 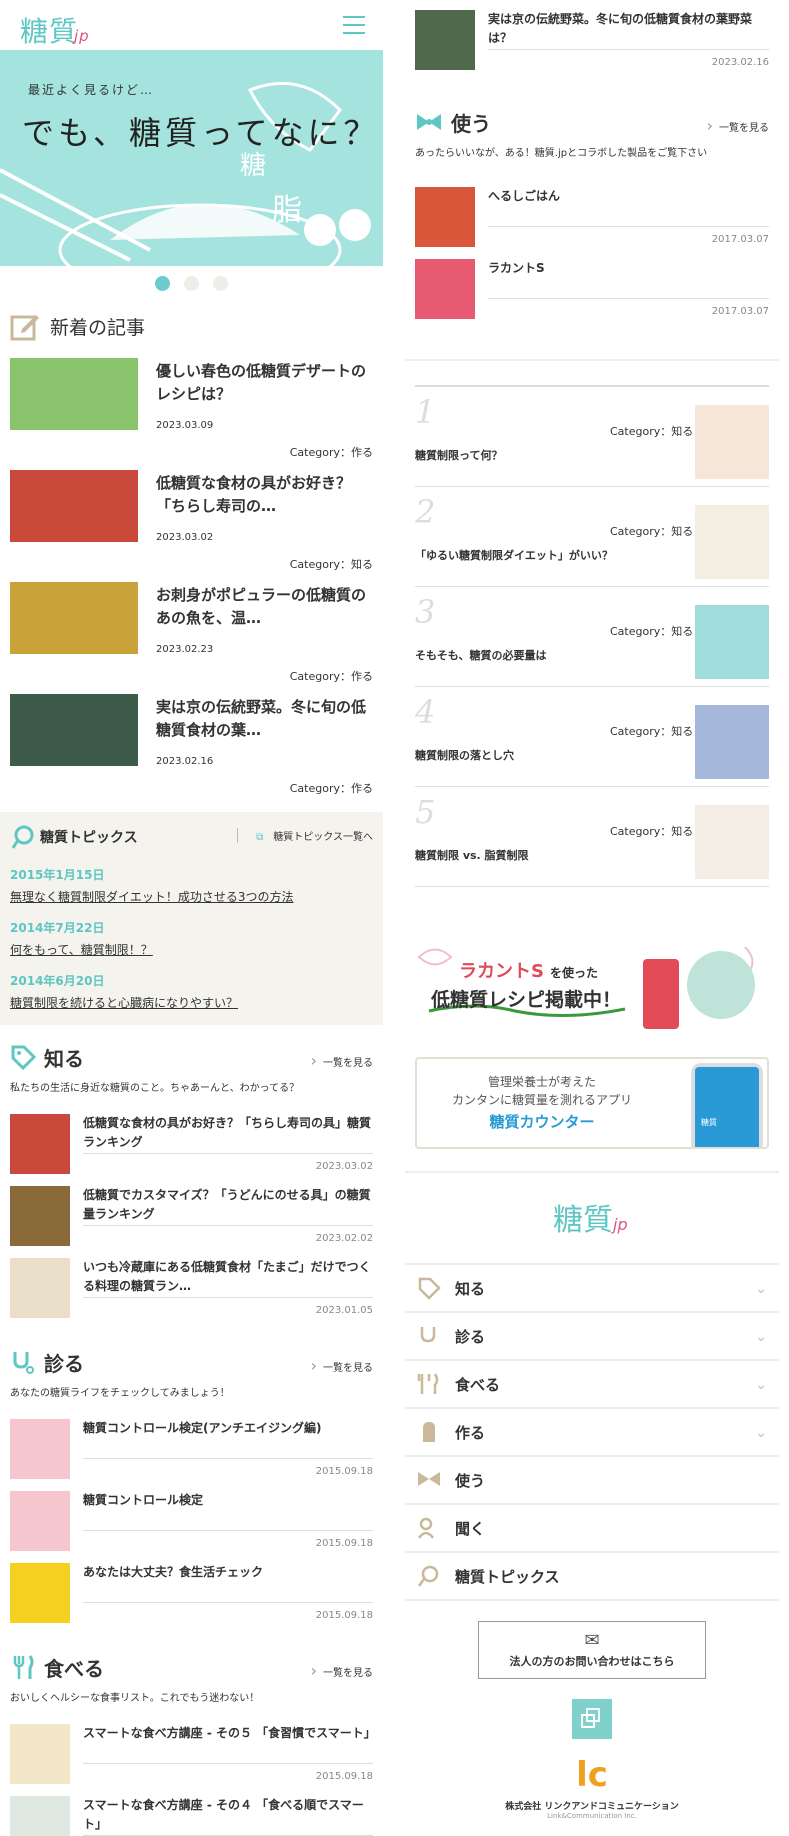 I want to click on news-item: 優しい春色の低糖質デザートのレシピは？ 2023.03.09 Category：作る, so click(x=191, y=414).